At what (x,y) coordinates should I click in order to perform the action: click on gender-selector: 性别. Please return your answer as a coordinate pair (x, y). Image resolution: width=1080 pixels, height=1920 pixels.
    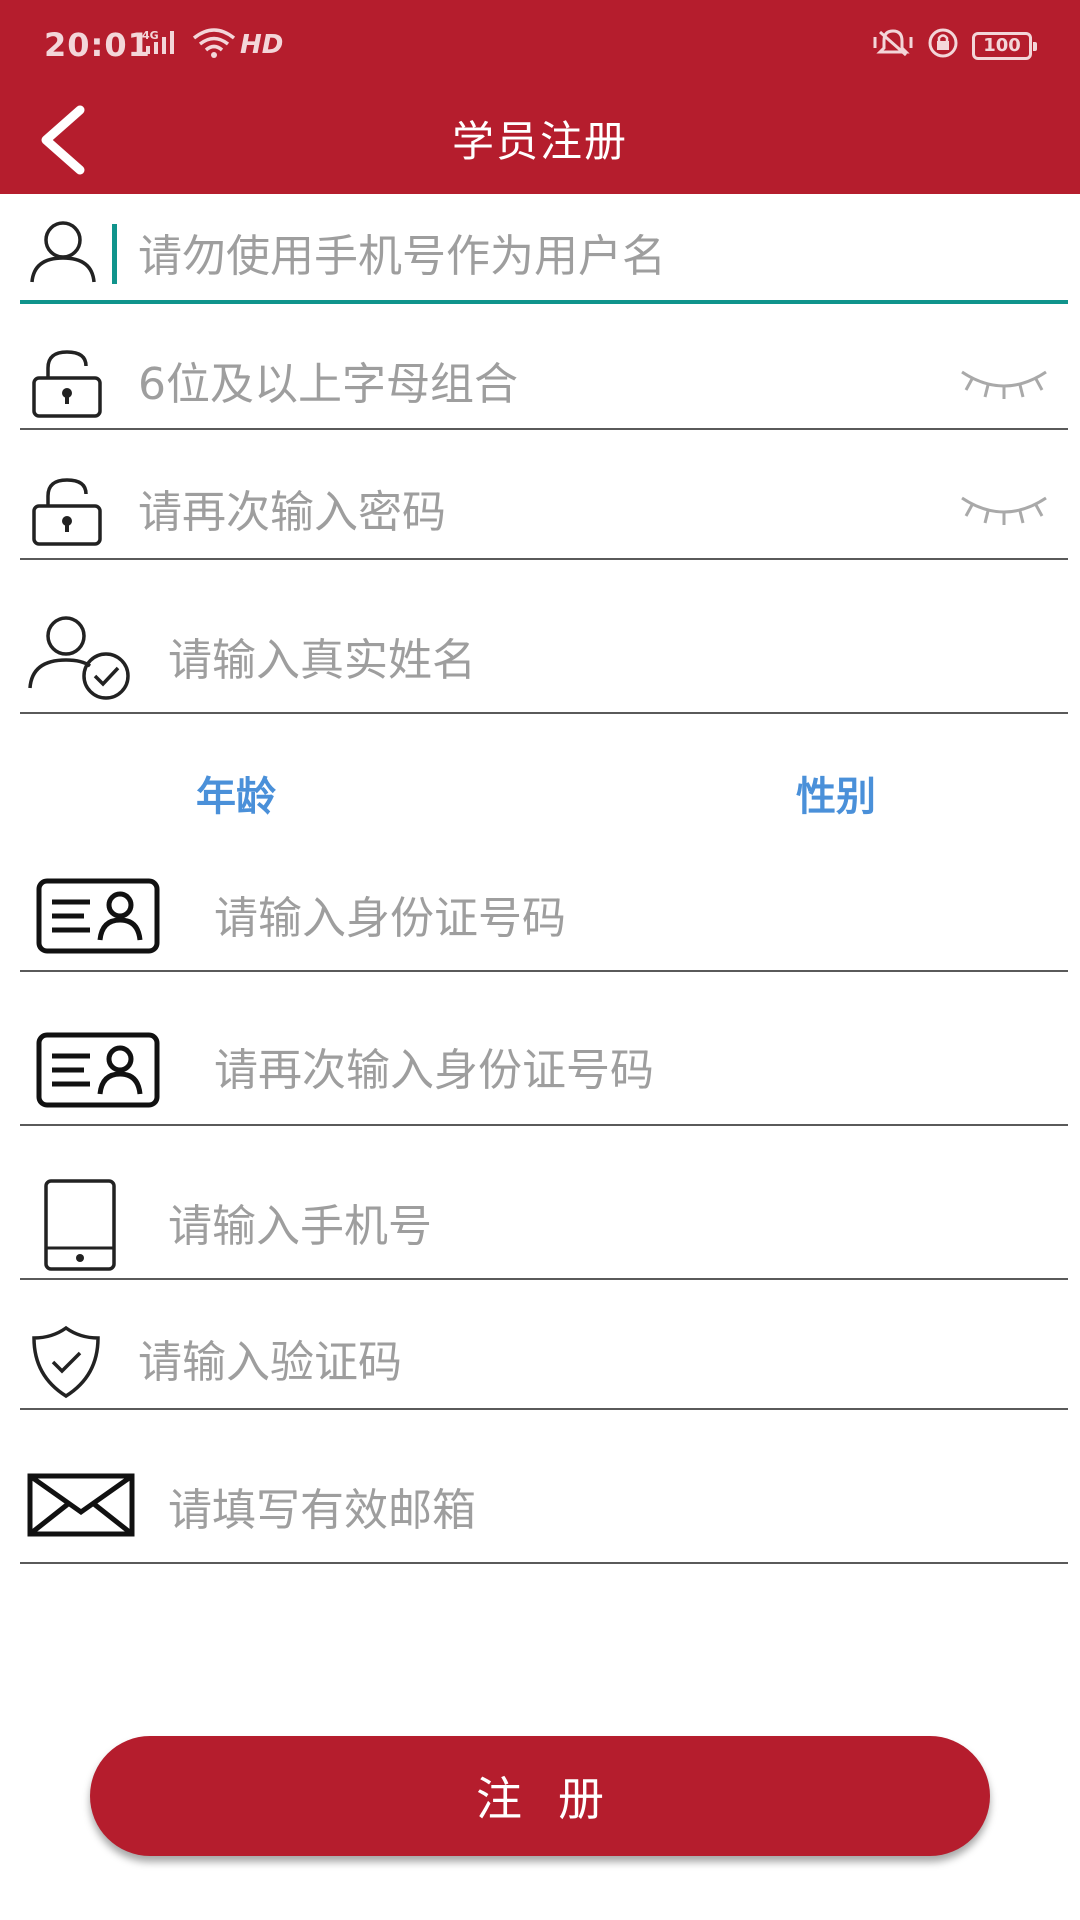
    Looking at the image, I should click on (836, 793).